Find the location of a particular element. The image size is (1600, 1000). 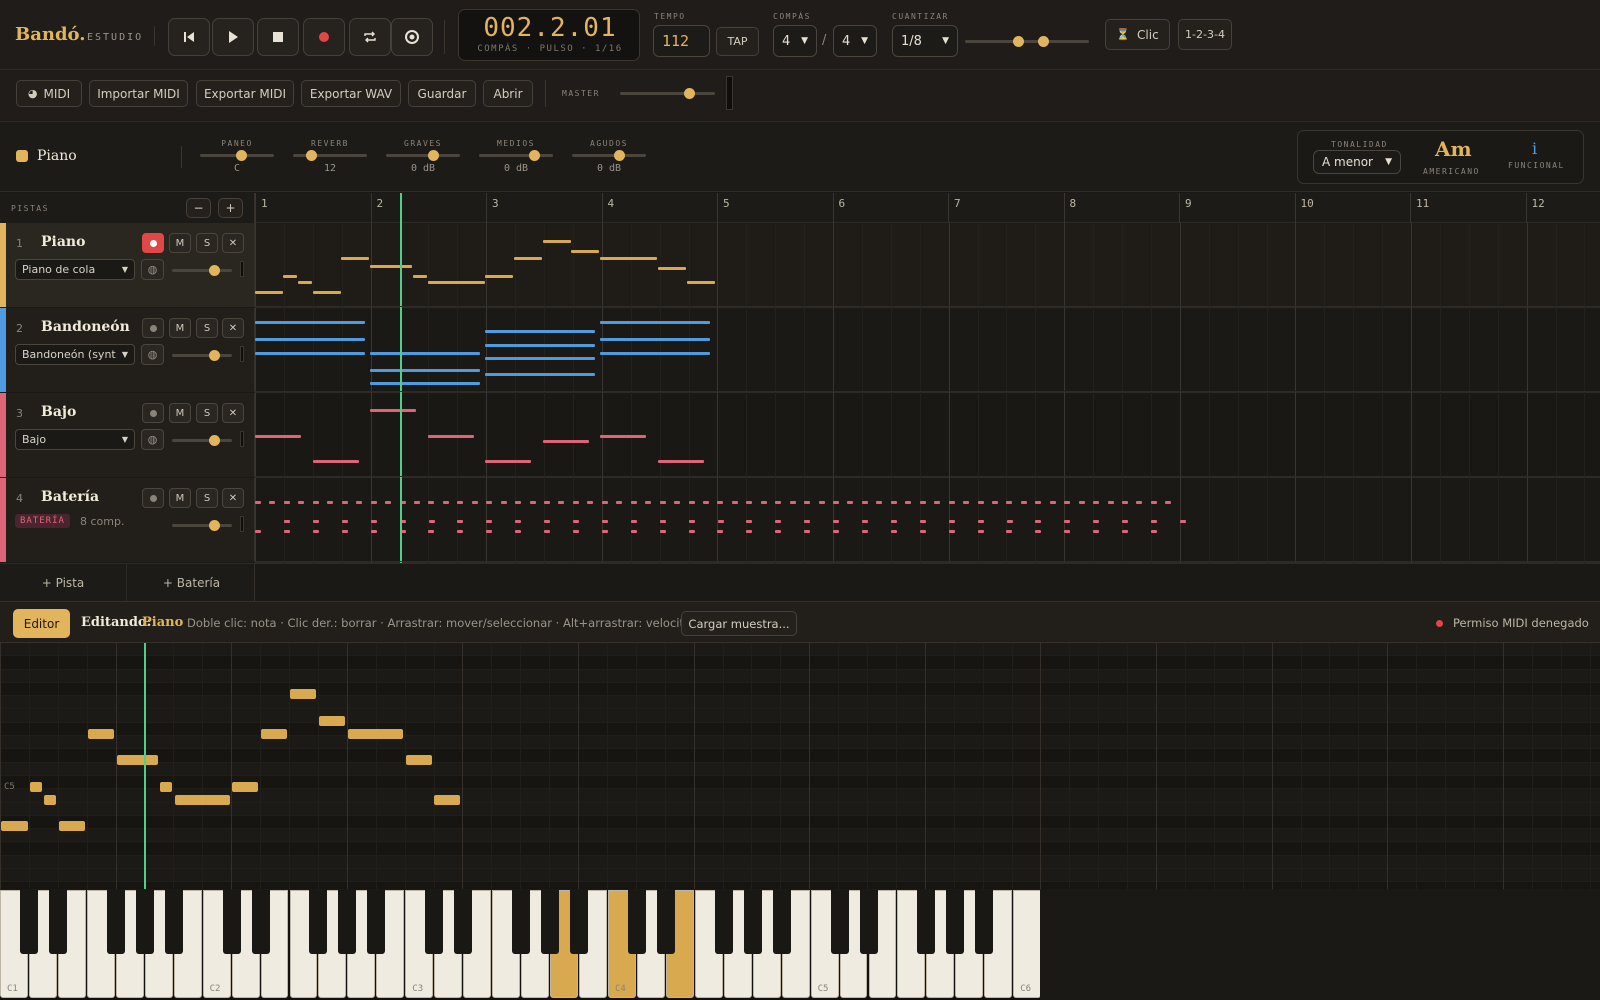

zoom-in-button: + is located at coordinates (230, 208).